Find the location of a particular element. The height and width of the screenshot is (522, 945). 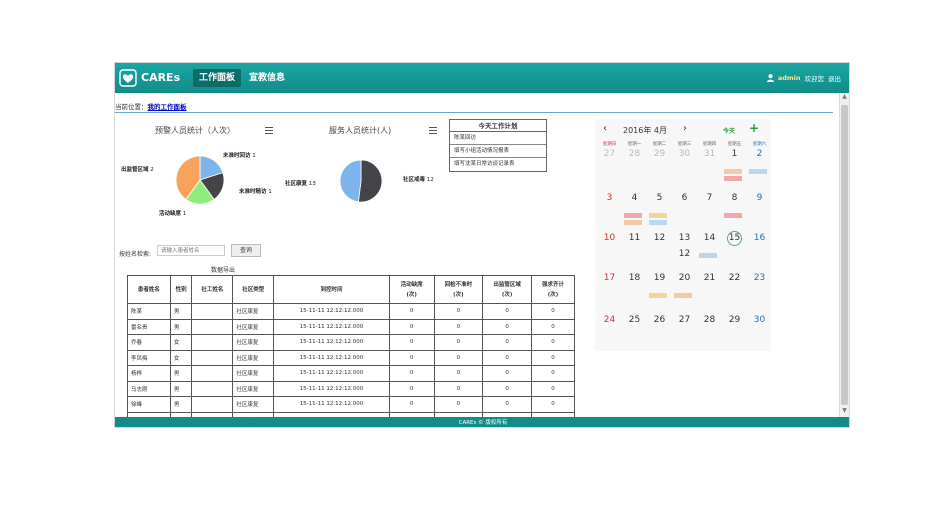

pie2-label-1-name: 社区戒毒 is located at coordinates (414, 180).